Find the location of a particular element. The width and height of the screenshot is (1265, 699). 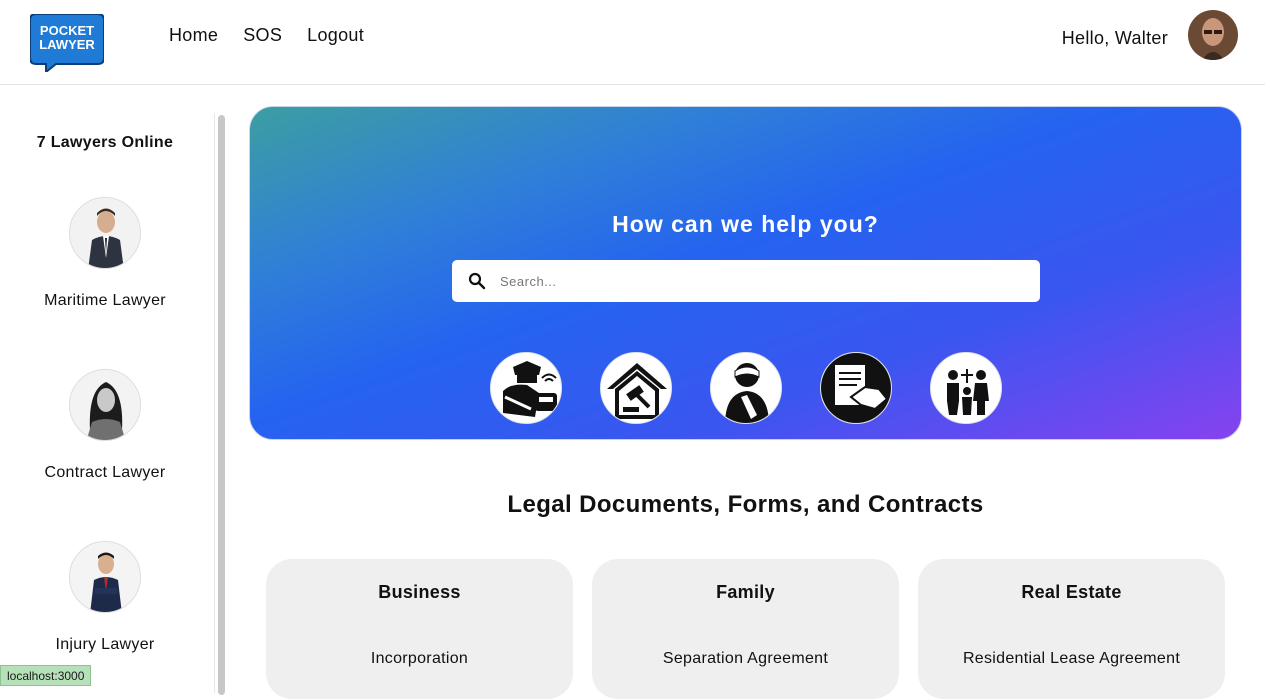

lawyer-card-contract: Contract Lawyer is located at coordinates (105, 425).